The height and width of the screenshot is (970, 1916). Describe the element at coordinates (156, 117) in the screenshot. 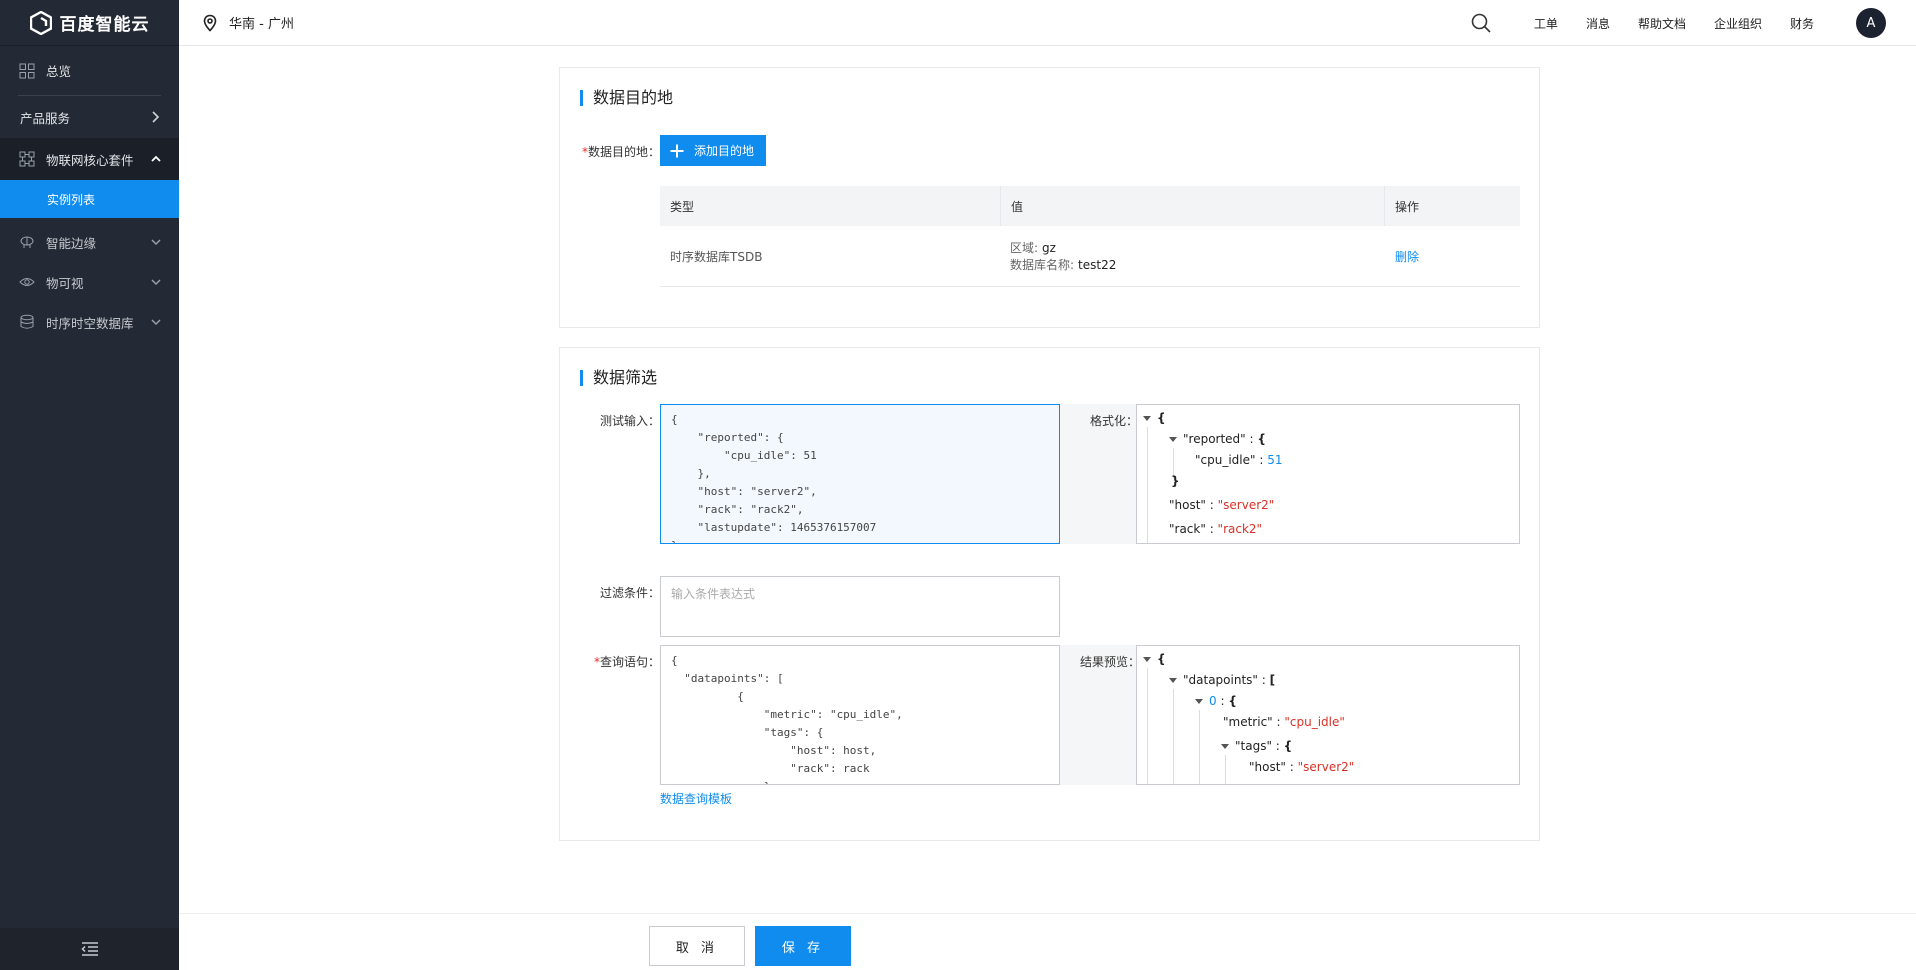

I see `chevron-right-icon` at that location.